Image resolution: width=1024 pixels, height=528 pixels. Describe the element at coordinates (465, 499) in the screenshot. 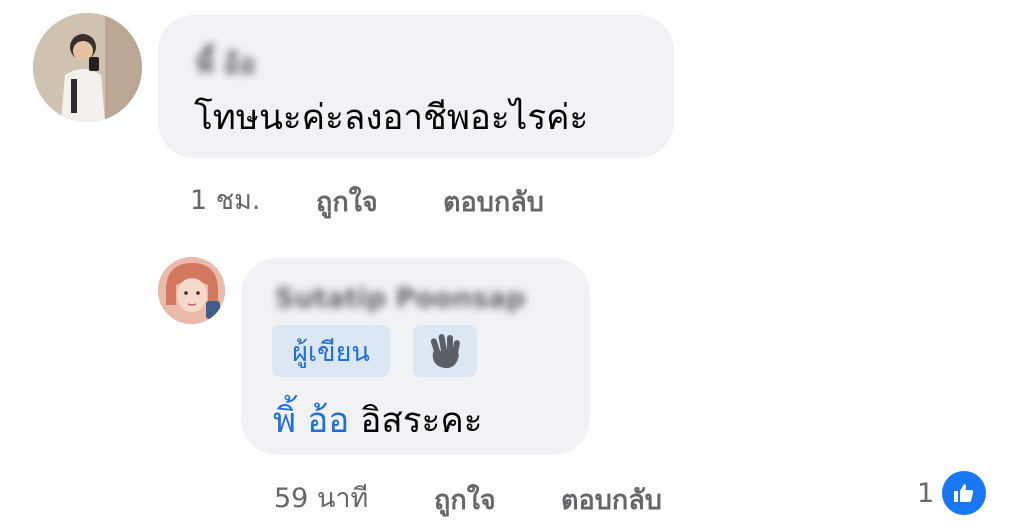

I see `reply-like-button: ถูกใจ` at that location.